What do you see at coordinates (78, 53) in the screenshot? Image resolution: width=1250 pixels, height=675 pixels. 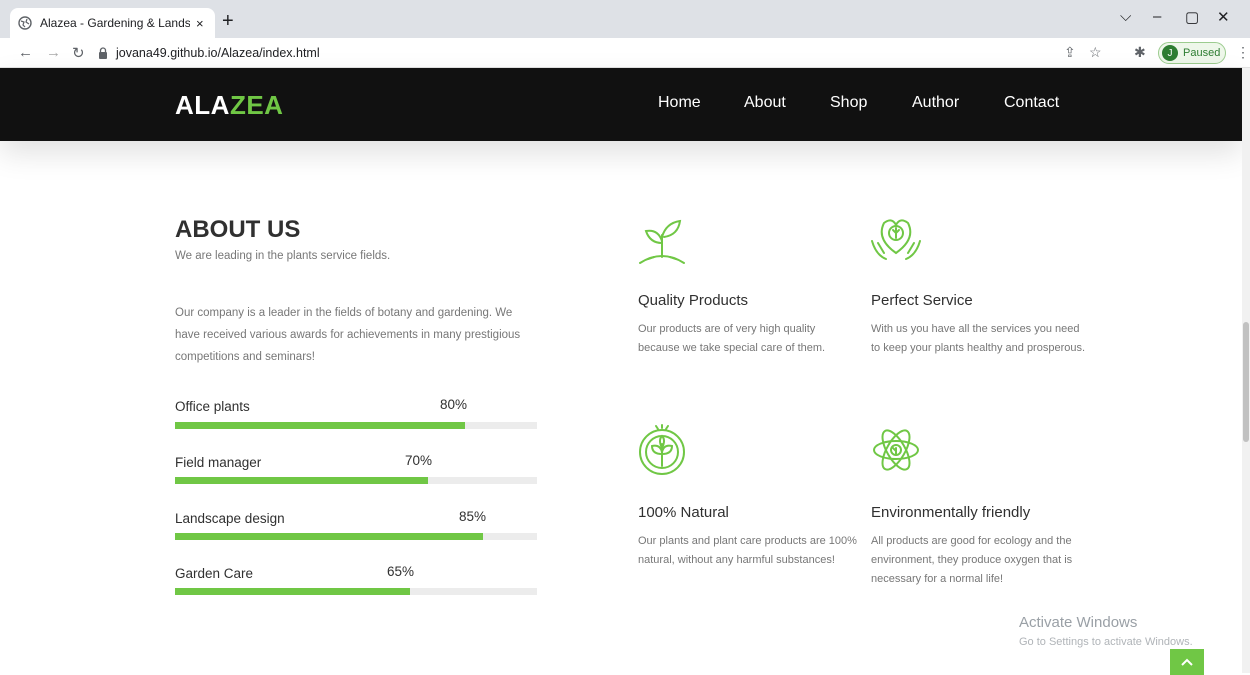 I see `reload-icon: ↻` at bounding box center [78, 53].